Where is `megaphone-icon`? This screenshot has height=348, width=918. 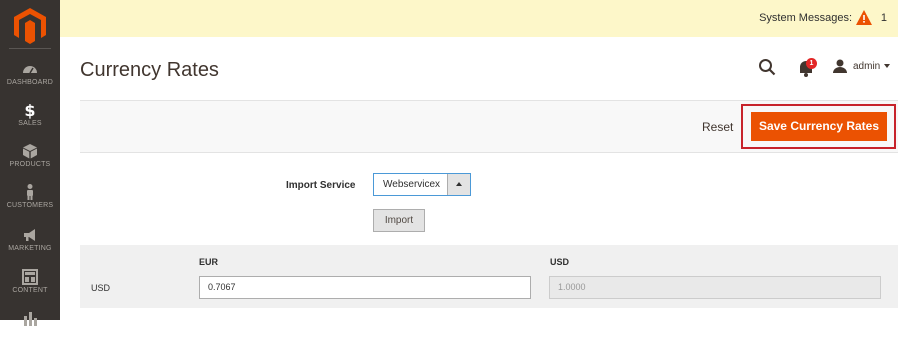 megaphone-icon is located at coordinates (29, 235).